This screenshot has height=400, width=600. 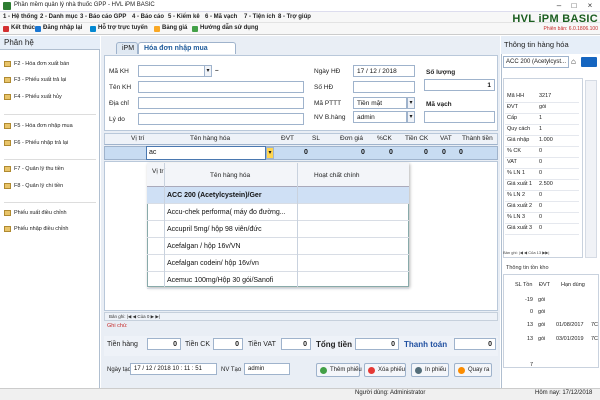 What do you see at coordinates (384, 71) in the screenshot?
I see `ngay-hd-input: 17 / 12 / 2018` at bounding box center [384, 71].